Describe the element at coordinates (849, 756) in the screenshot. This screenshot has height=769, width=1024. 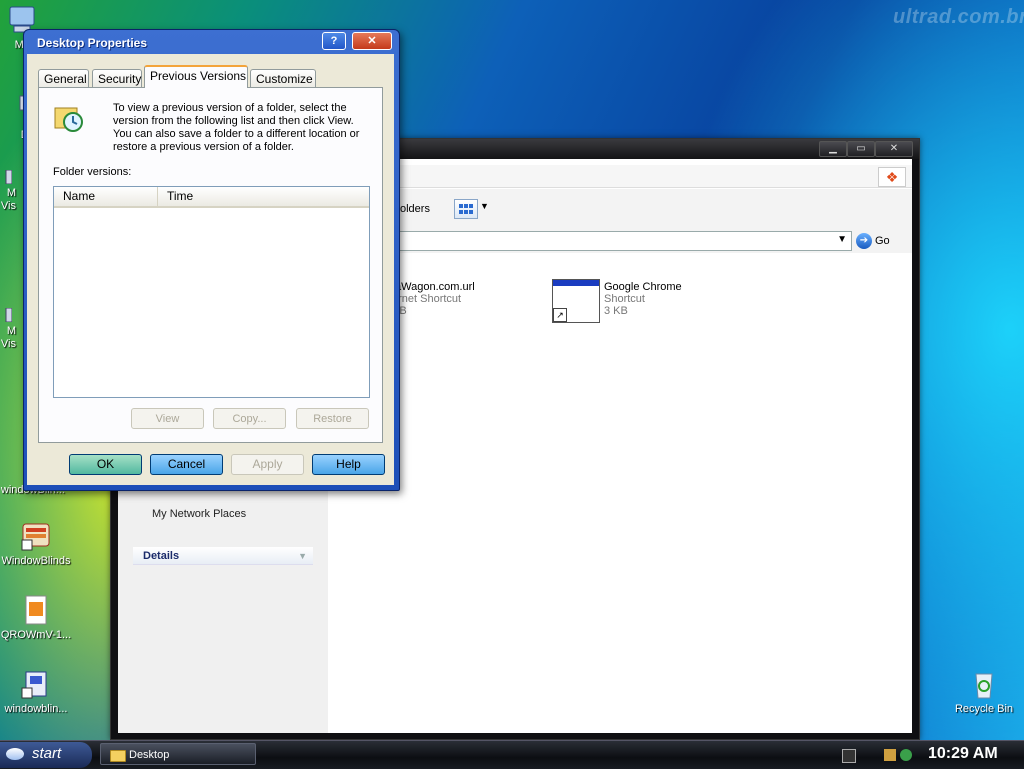
I see `keyboard-icon` at that location.